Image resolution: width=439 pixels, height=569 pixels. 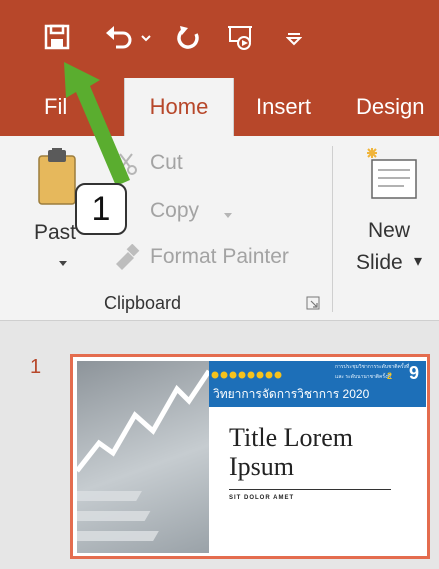 I want to click on banner-number-2: 2, so click(x=390, y=376).